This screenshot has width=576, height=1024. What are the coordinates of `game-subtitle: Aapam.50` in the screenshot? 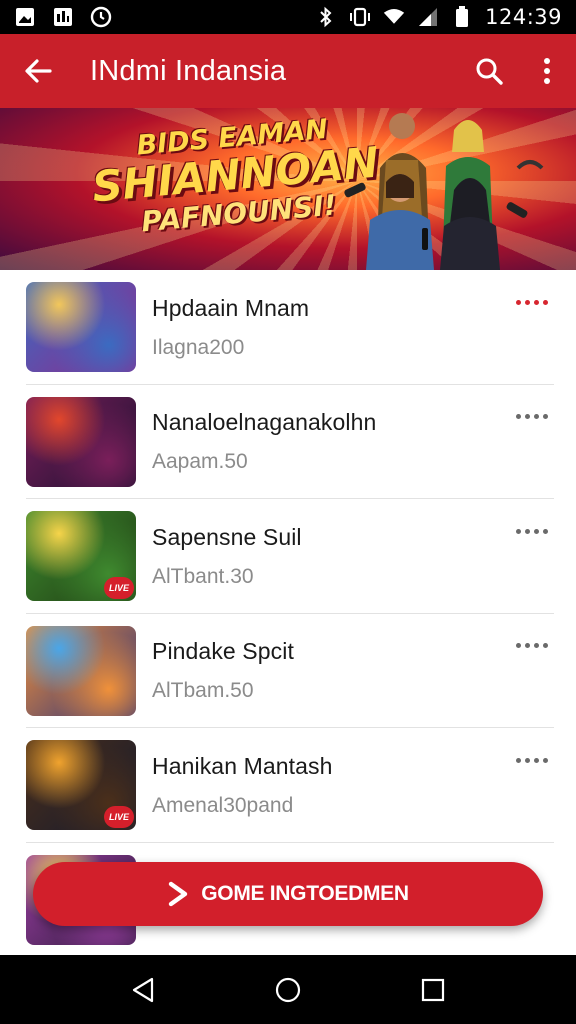 It's located at (200, 462).